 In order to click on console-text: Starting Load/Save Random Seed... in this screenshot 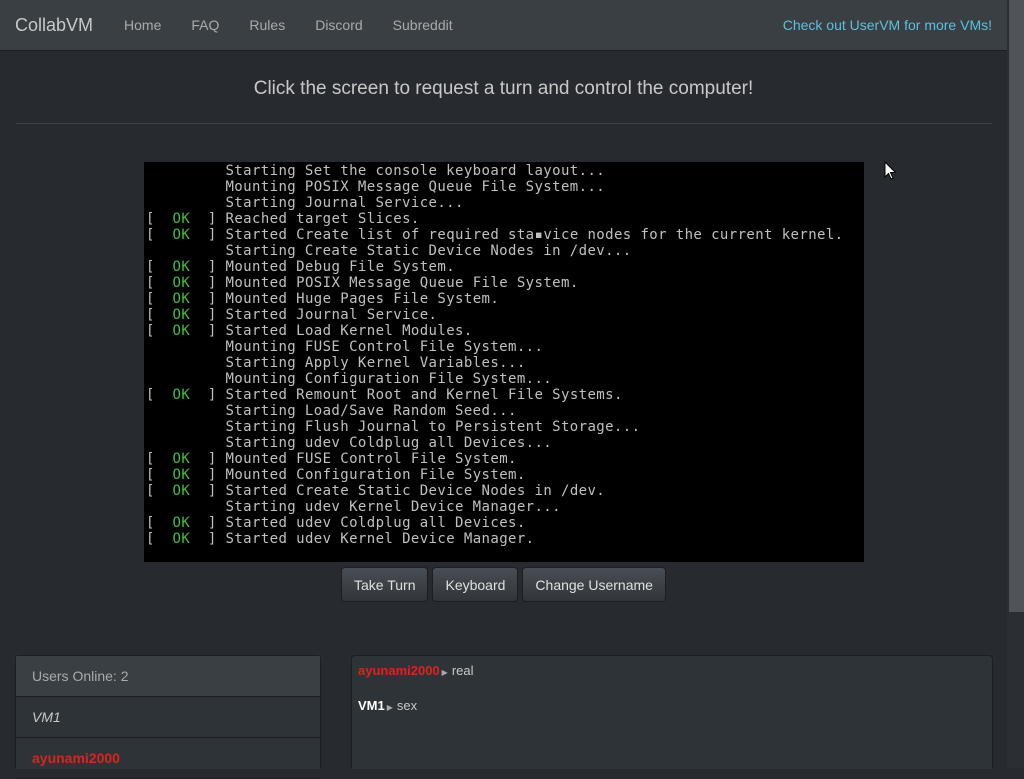, I will do `click(371, 411)`.